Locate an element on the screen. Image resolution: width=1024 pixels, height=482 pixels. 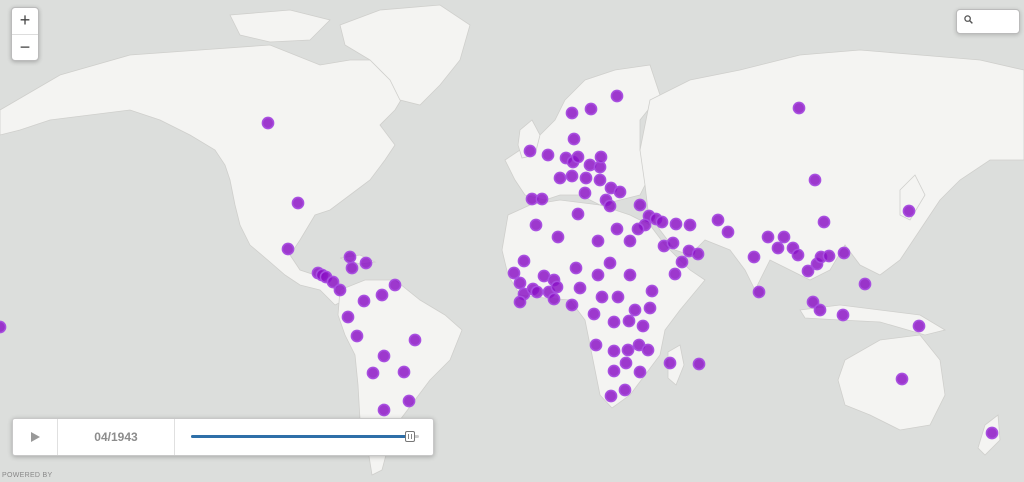
timeline-slider-track is located at coordinates (305, 436).